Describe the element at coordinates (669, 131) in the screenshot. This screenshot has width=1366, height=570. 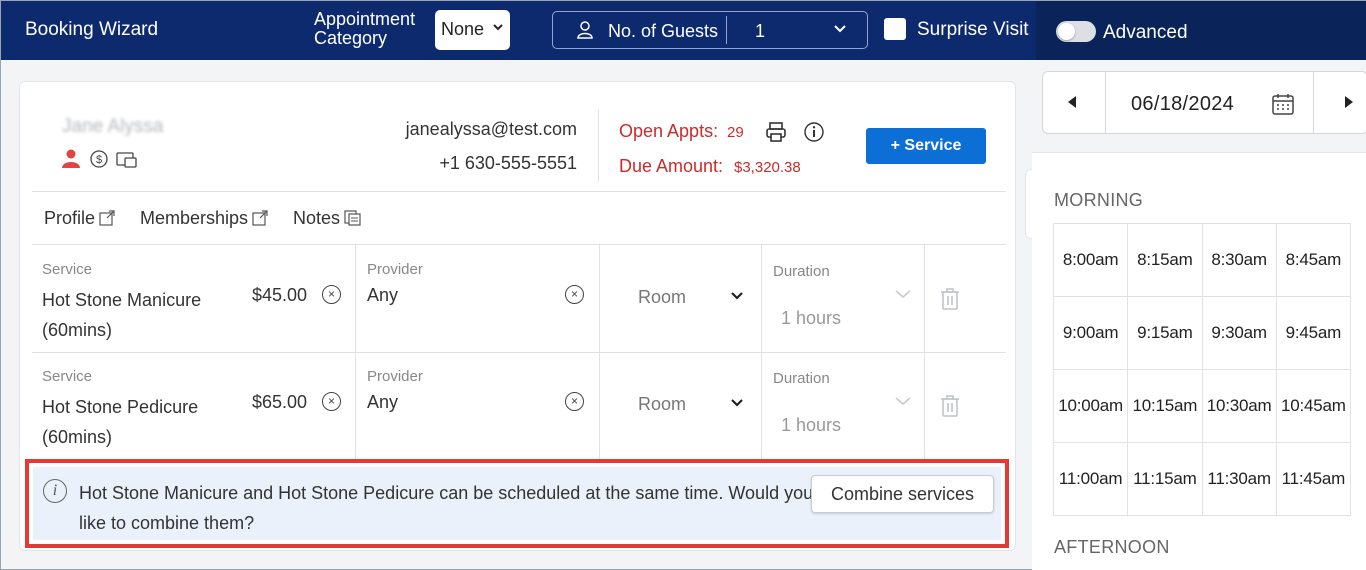
I see `open-appts-label: Open Appts:` at that location.